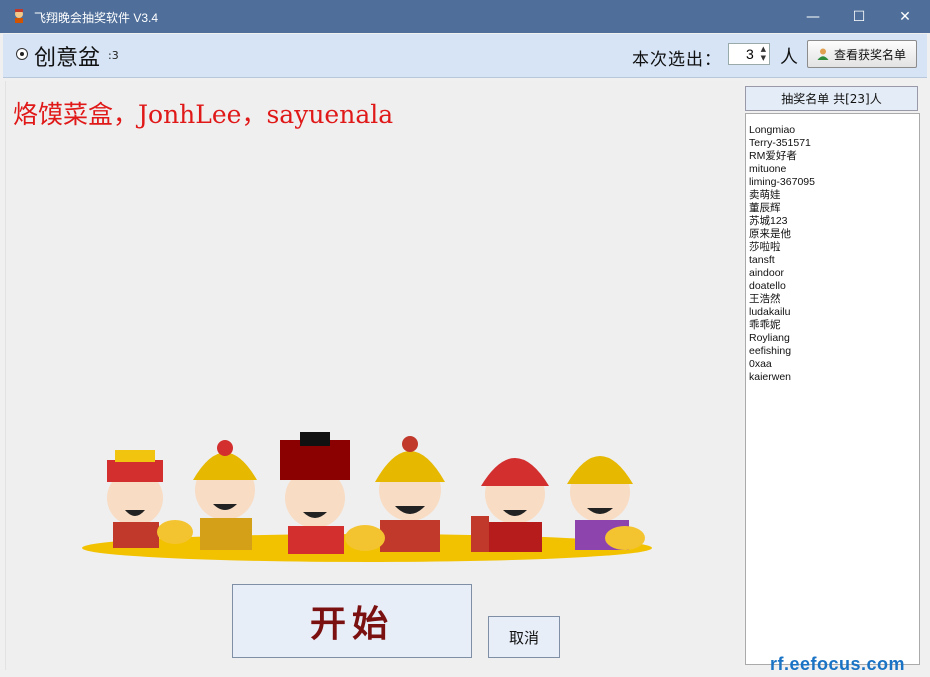 The width and height of the screenshot is (930, 677). I want to click on view-winners-label: 查看获奖名单, so click(870, 54).